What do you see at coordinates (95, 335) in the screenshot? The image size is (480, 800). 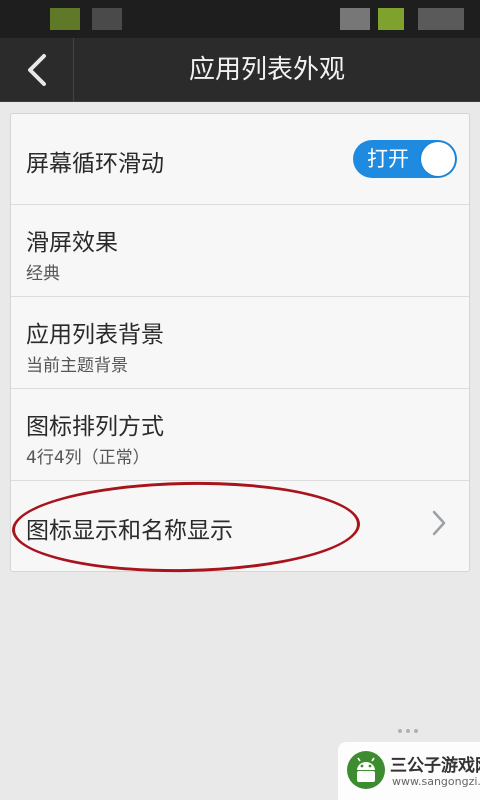 I see `setting-title: 应用列表背景` at bounding box center [95, 335].